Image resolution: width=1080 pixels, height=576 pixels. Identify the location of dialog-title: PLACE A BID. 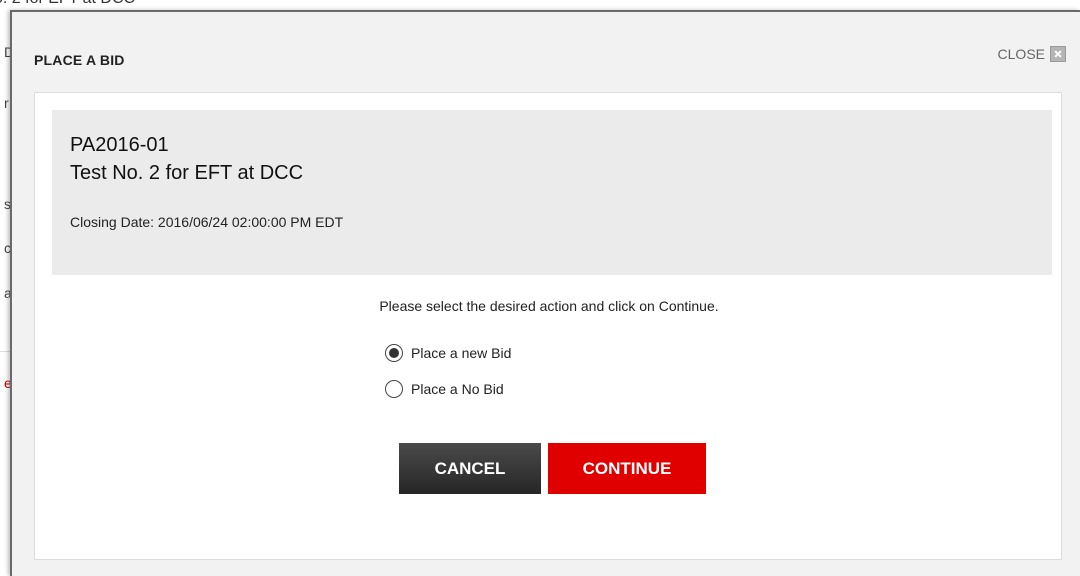
(79, 60).